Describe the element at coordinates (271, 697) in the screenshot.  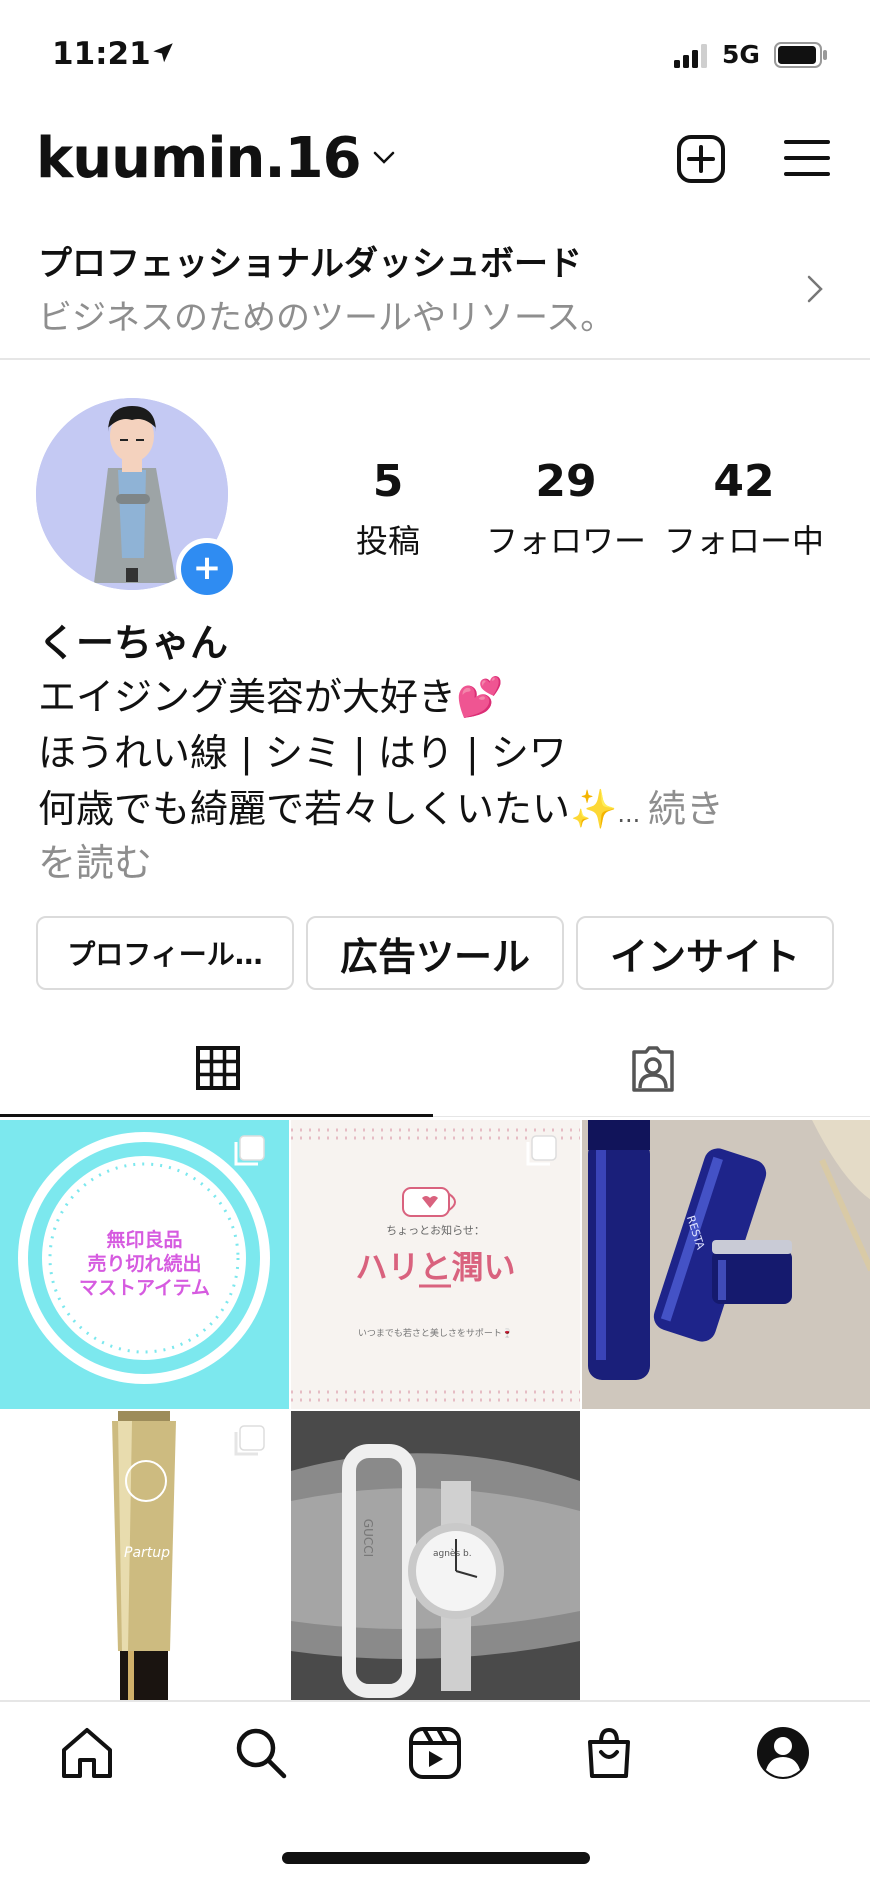
I see `bio-line: エイジング美容が大好き💕` at that location.